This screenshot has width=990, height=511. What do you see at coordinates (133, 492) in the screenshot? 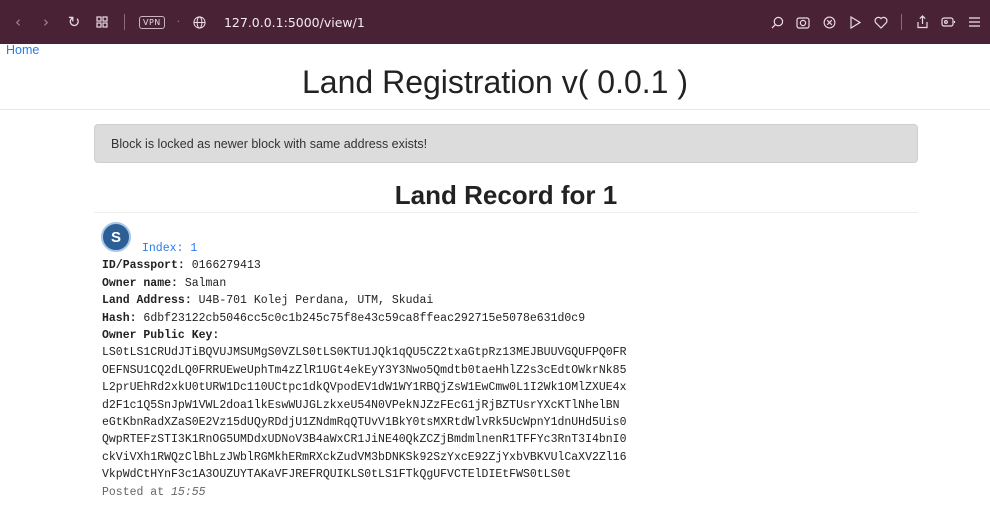
I see `posted-prefix: Posted at` at bounding box center [133, 492].